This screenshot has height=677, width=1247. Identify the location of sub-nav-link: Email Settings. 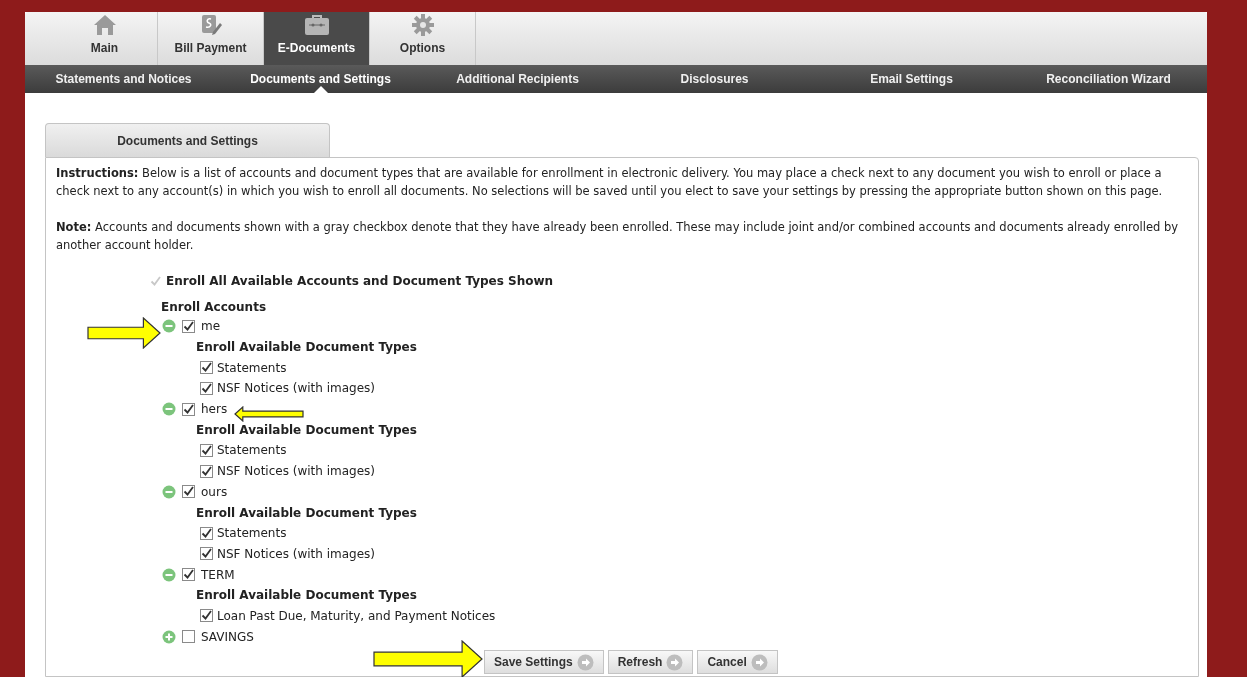
(911, 78).